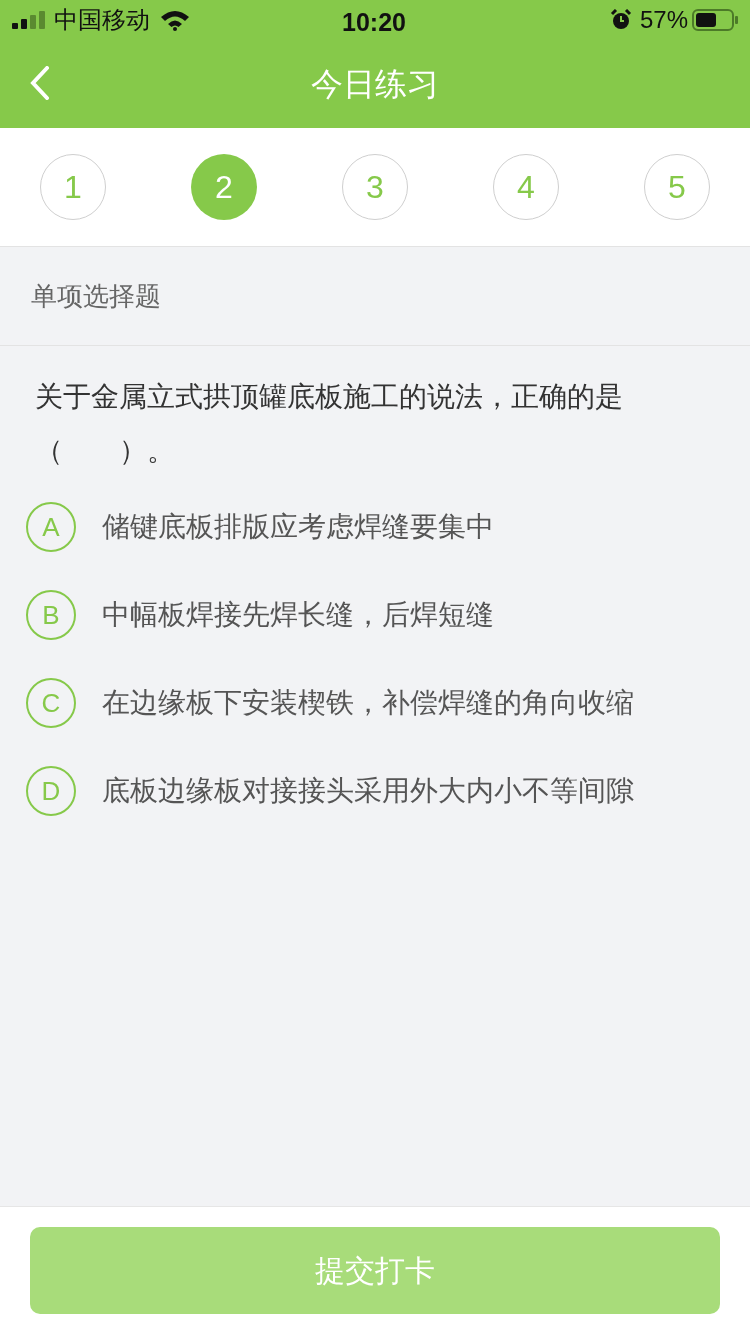 Image resolution: width=750 pixels, height=1334 pixels. What do you see at coordinates (51, 791) in the screenshot?
I see `option-letter: D` at bounding box center [51, 791].